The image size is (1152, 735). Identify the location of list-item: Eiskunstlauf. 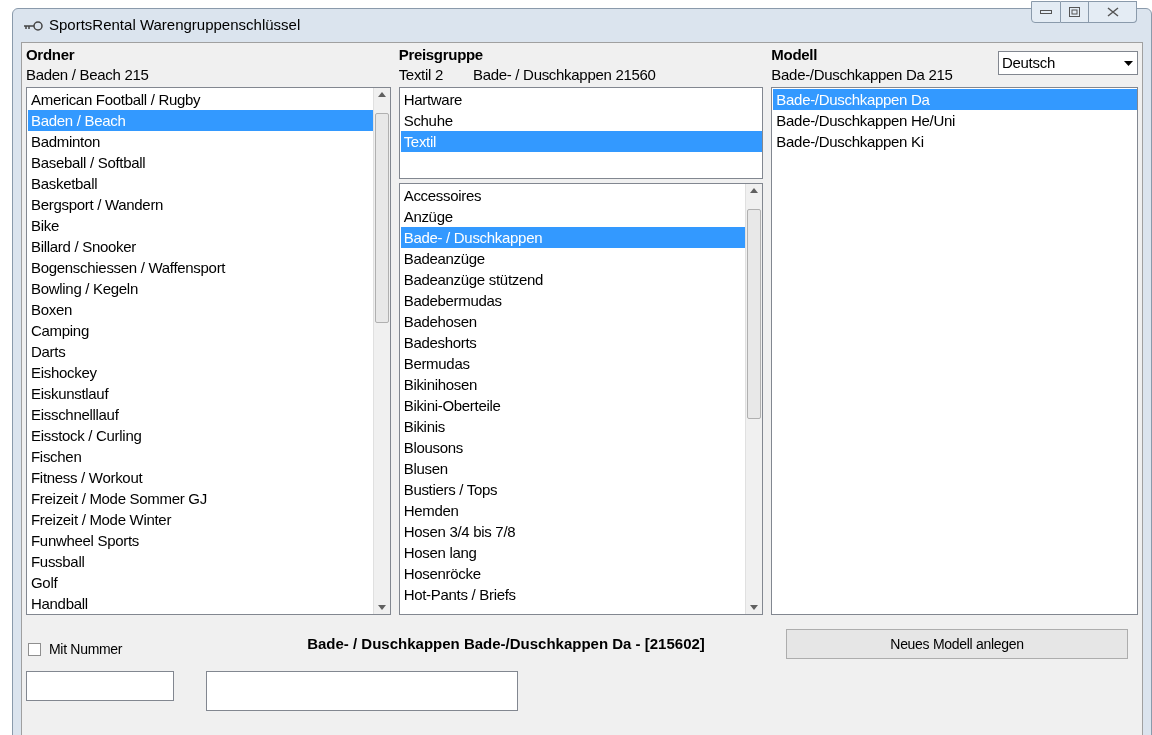
(200, 393).